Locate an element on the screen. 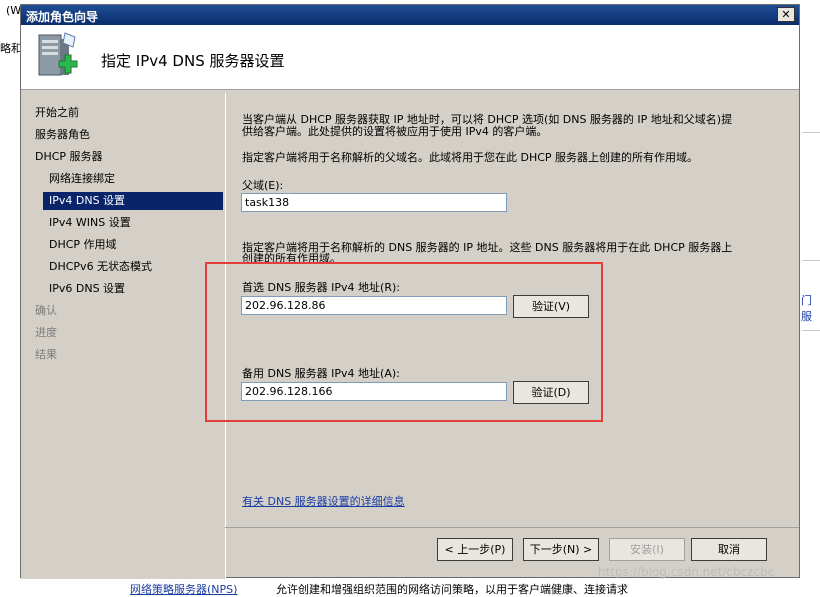 This screenshot has width=820, height=597. server-add-role-icon is located at coordinates (58, 54).